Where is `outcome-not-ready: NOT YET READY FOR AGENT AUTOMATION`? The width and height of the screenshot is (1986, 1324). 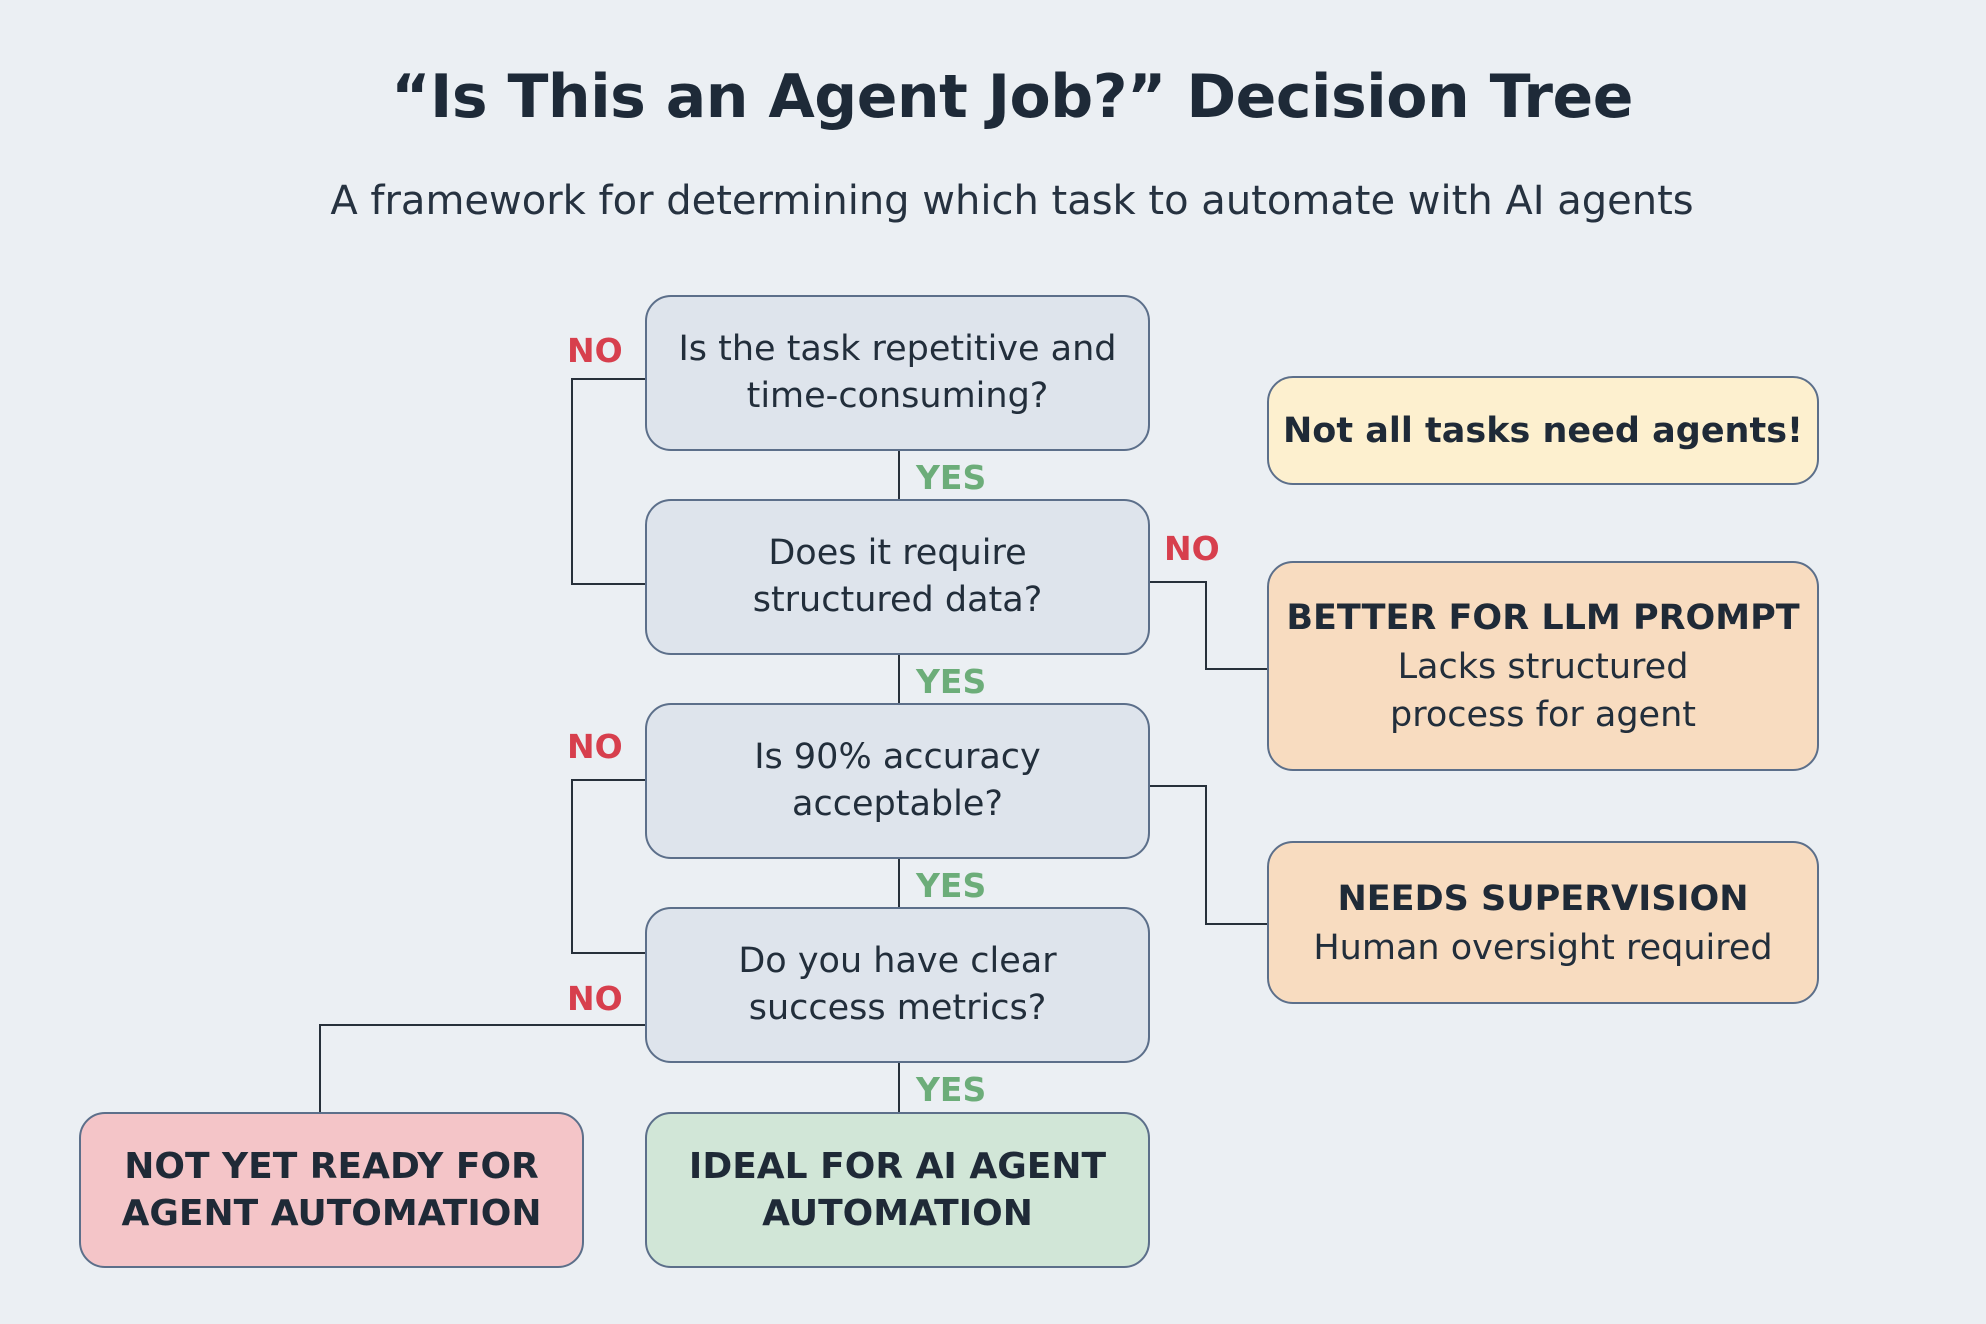
outcome-not-ready: NOT YET READY FOR AGENT AUTOMATION is located at coordinates (331, 1190).